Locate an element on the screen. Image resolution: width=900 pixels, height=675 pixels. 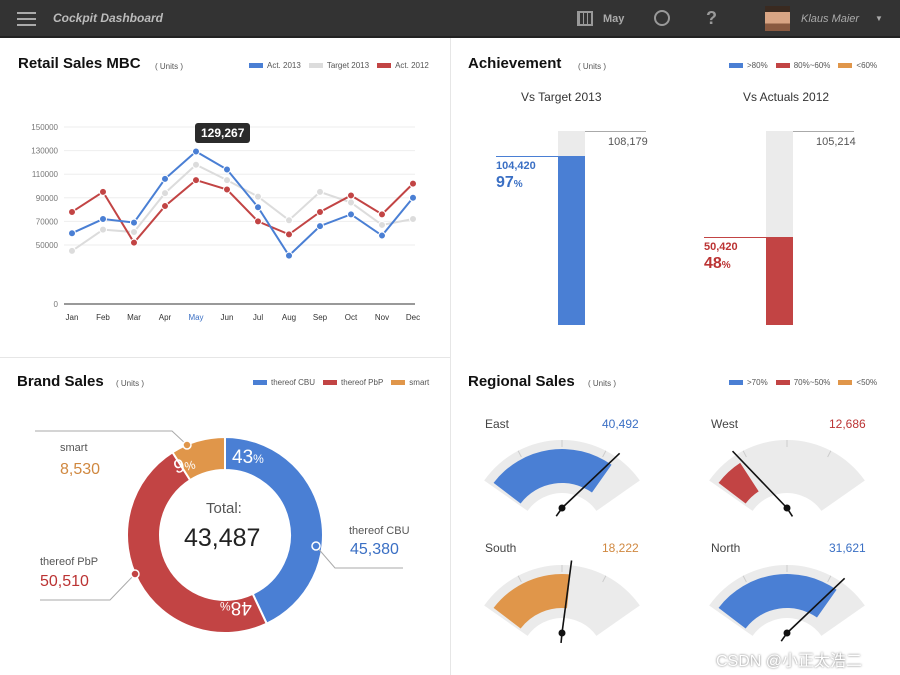
region-value-west: 12,686 is located at coordinates (847, 424).